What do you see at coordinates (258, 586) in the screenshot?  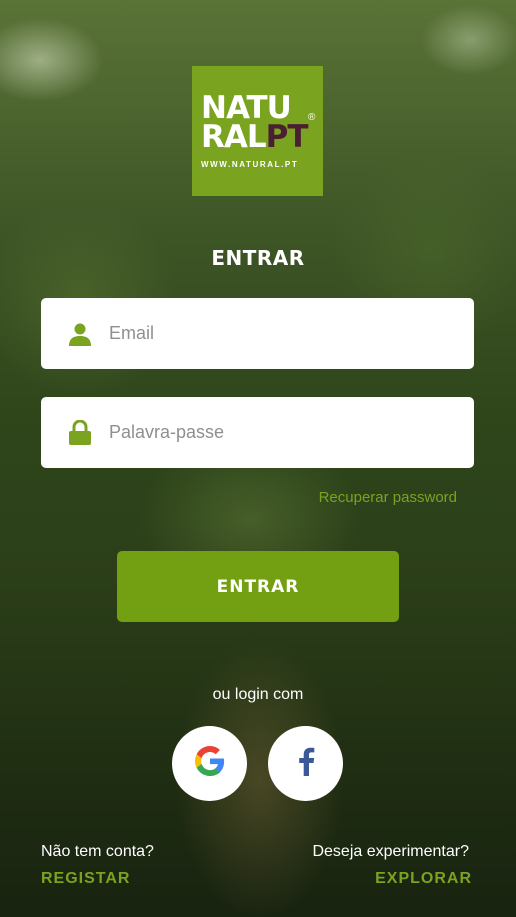 I see `login-button: ENTRAR` at bounding box center [258, 586].